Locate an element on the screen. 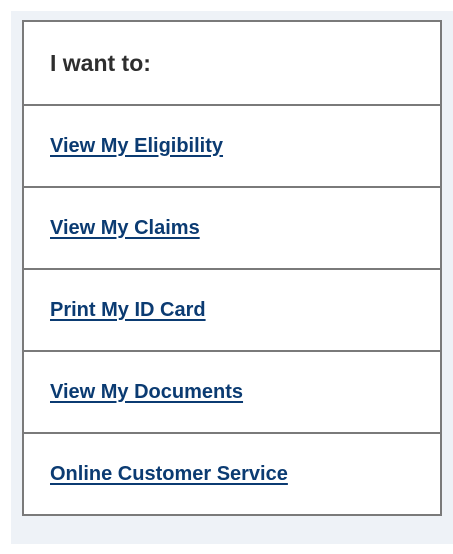  menu-heading-row: I want to: is located at coordinates (232, 63).